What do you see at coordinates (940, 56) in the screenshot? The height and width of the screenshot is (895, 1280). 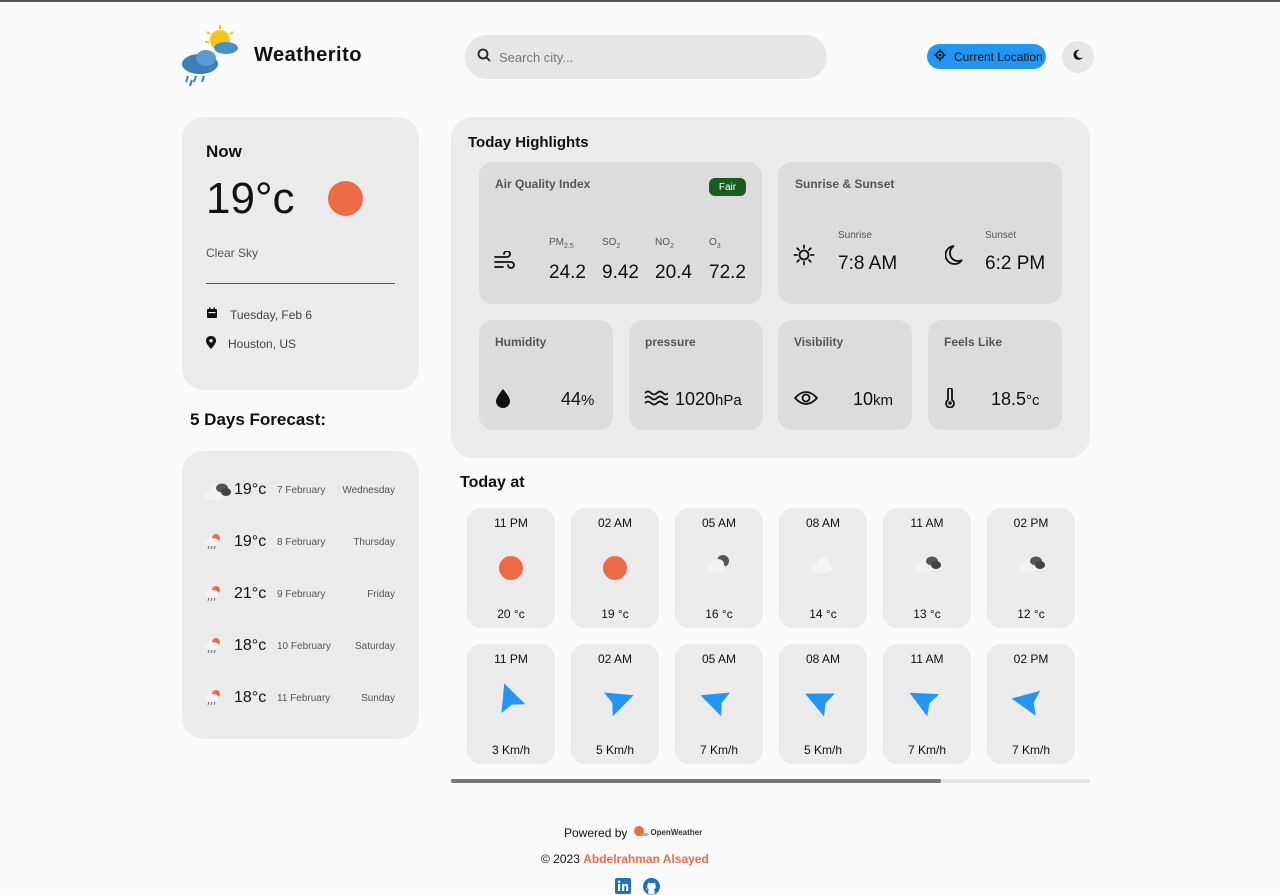 I see `crosshair-icon` at bounding box center [940, 56].